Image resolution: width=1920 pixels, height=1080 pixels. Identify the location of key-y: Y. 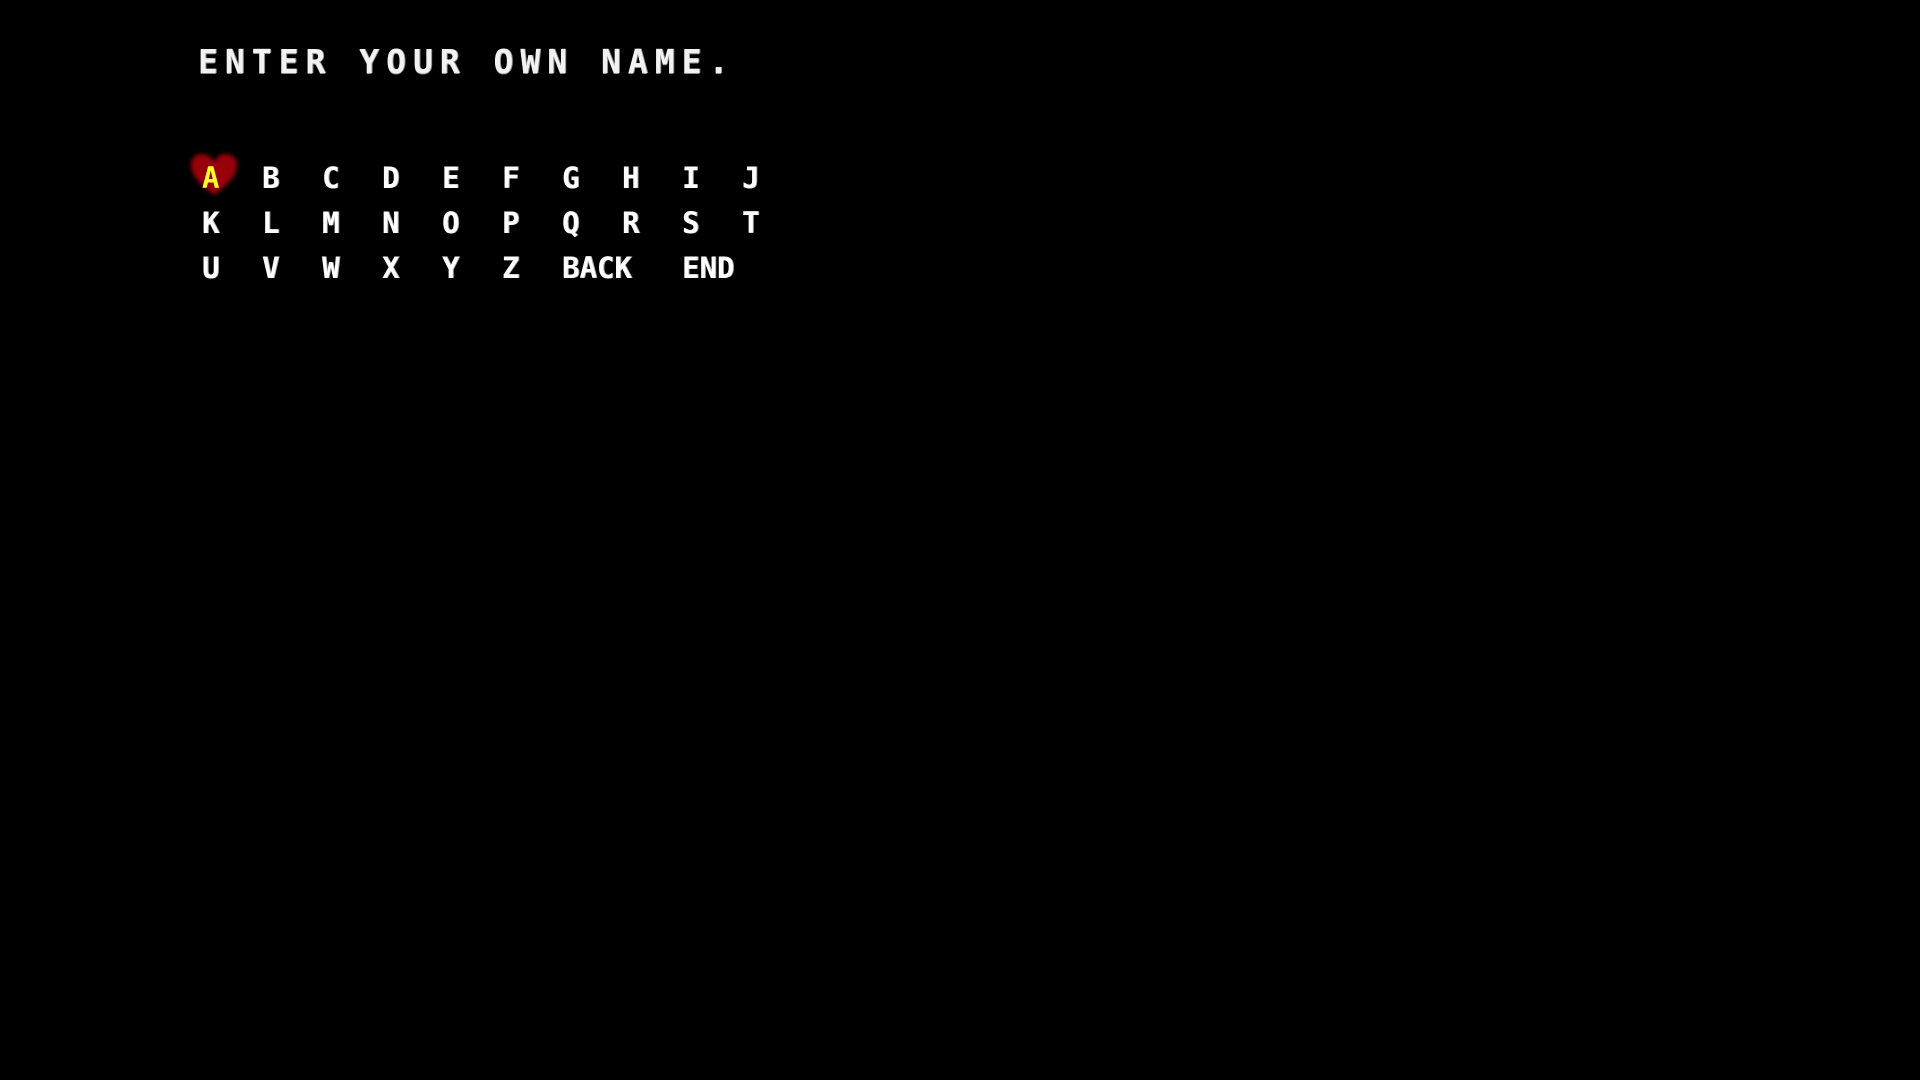
(450, 268).